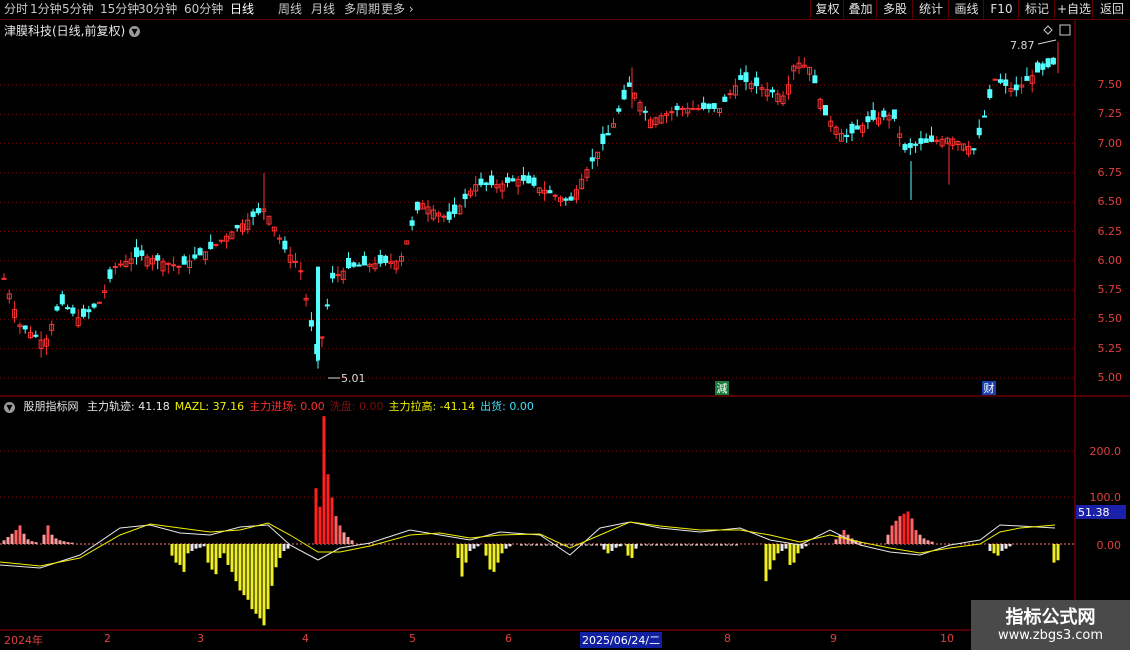  What do you see at coordinates (1048, 30) in the screenshot?
I see `diamond-icon` at bounding box center [1048, 30].